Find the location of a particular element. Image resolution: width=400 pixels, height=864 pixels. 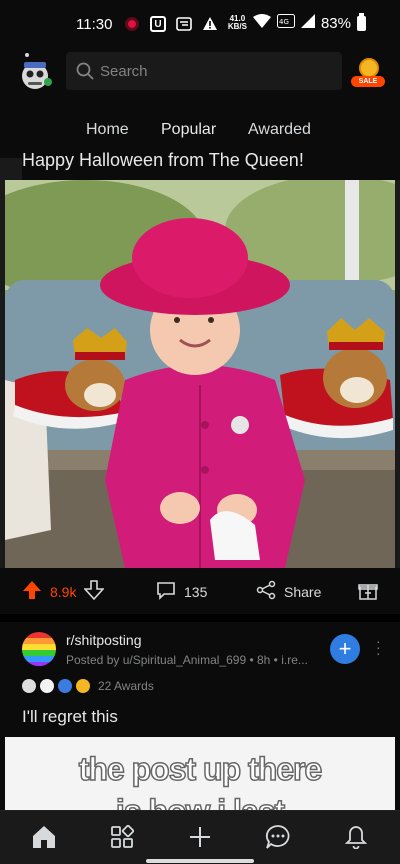

share-button: Share is located at coordinates (288, 591).